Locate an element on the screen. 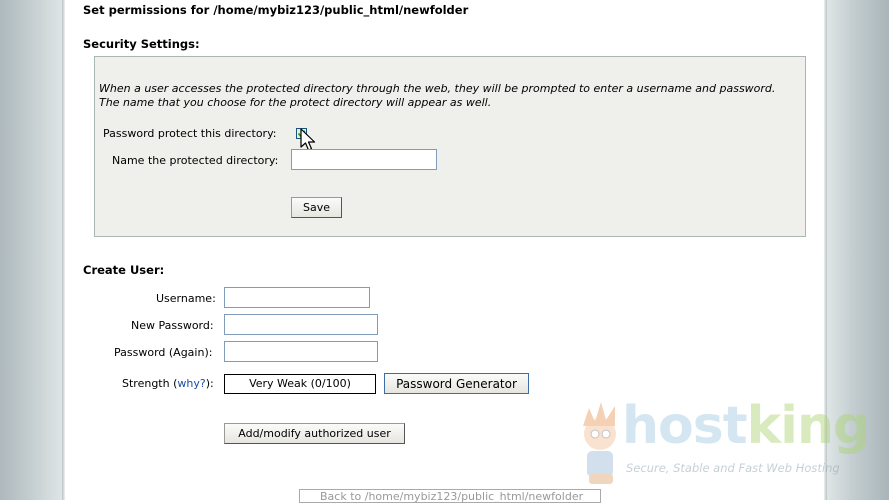 The height and width of the screenshot is (503, 889). username-label: Username: is located at coordinates (186, 298).